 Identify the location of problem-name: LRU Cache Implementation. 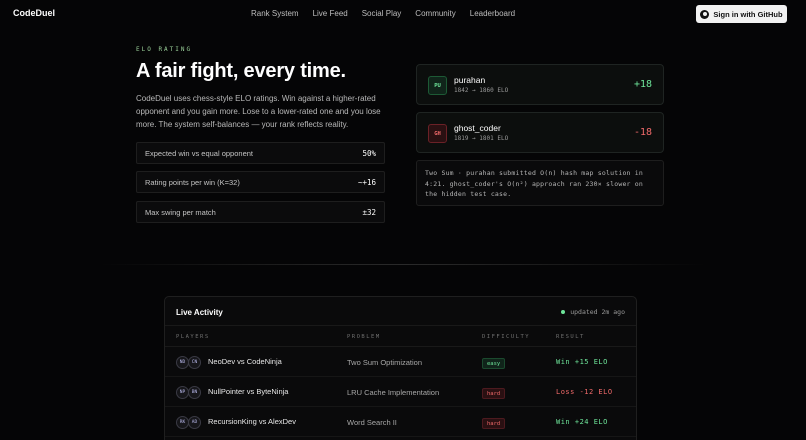
(393, 392).